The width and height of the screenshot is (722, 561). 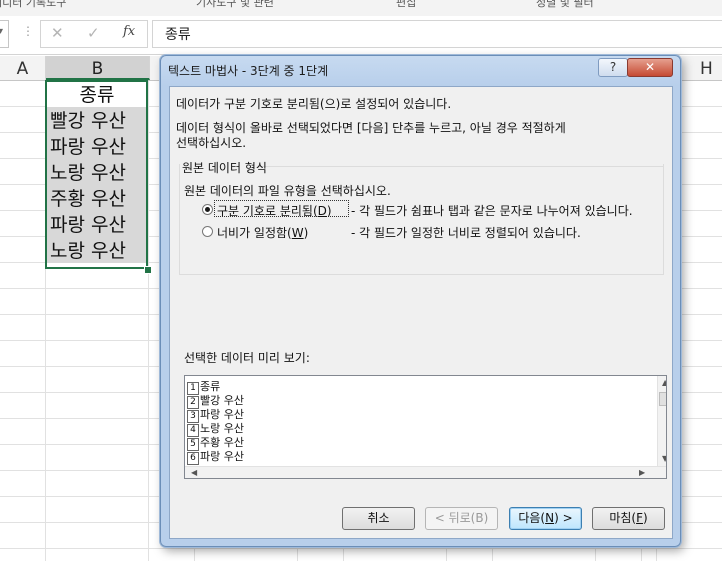 I want to click on preview-vertical-scrollbar: ▲ ▼, so click(x=661, y=421).